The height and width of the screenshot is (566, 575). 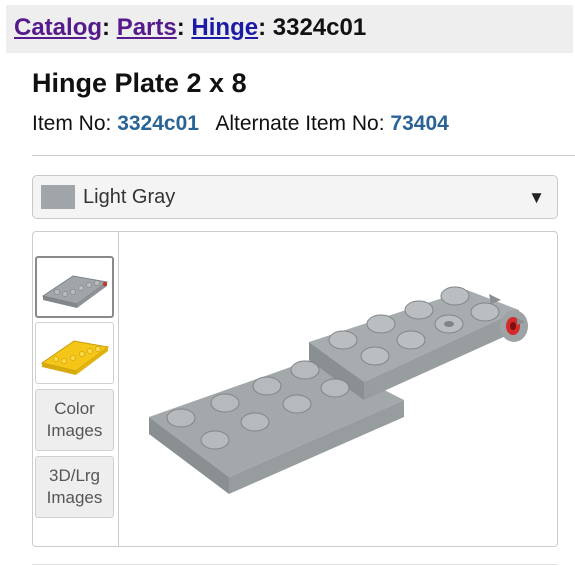 I want to click on color-swatch, so click(x=58, y=197).